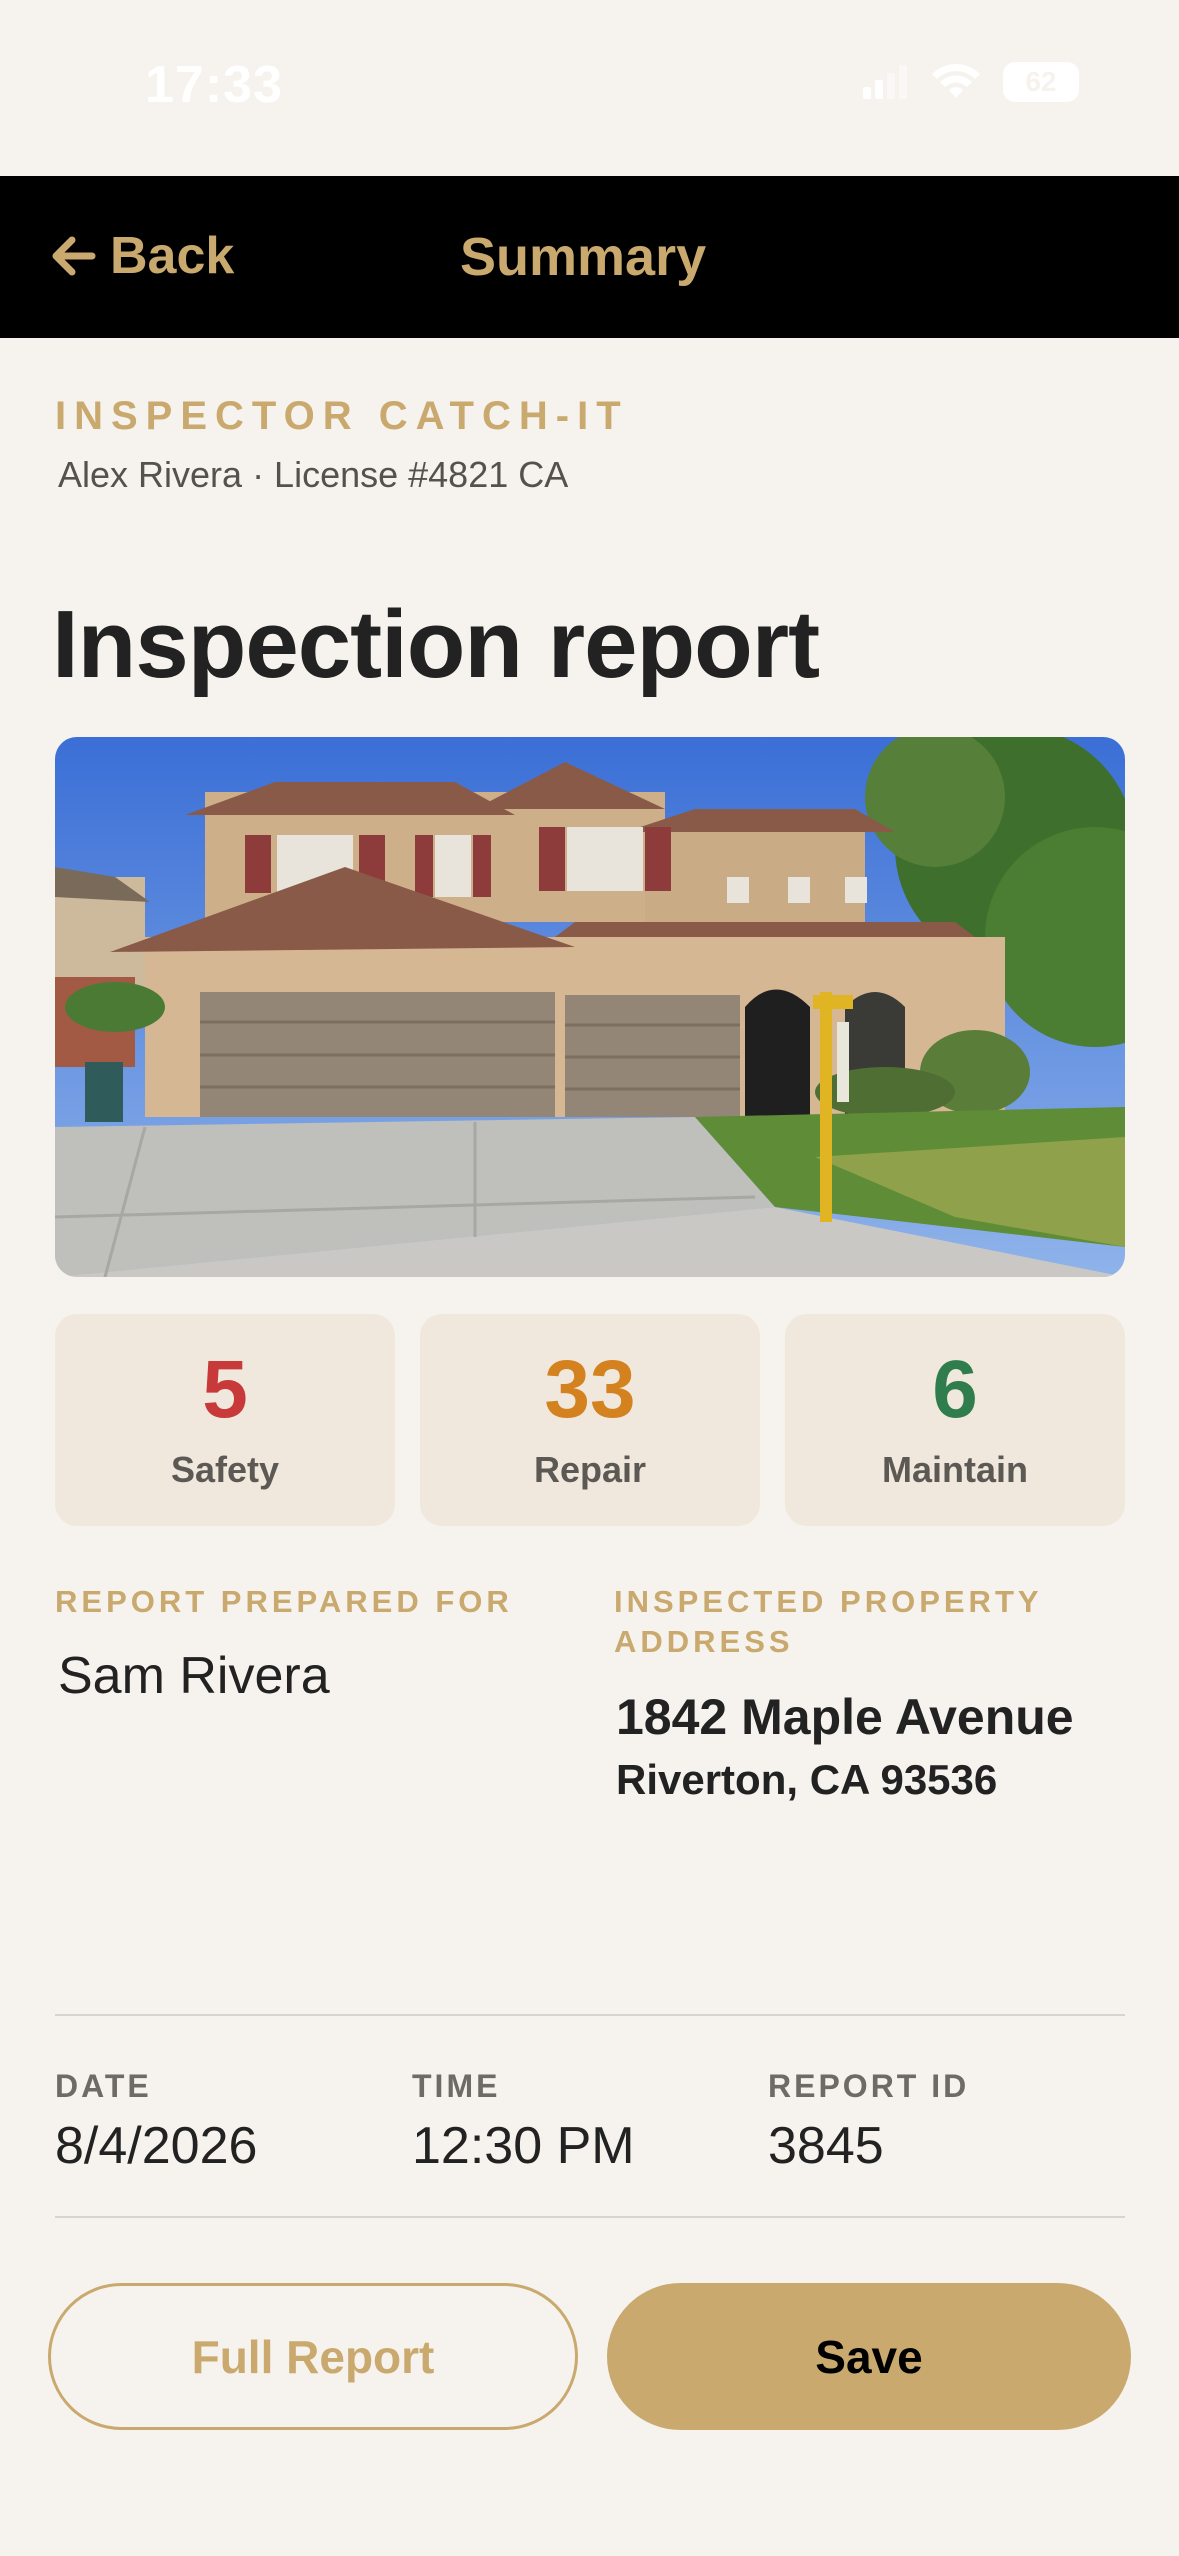  What do you see at coordinates (956, 81) in the screenshot?
I see `wifi-icon` at bounding box center [956, 81].